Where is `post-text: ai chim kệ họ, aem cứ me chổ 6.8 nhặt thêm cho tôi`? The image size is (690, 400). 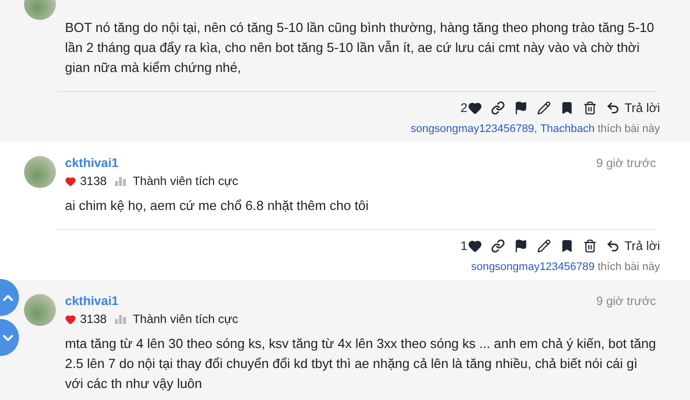
post-text: ai chim kệ họ, aem cứ me chổ 6.8 nhặt thêm cho tôi is located at coordinates (217, 206).